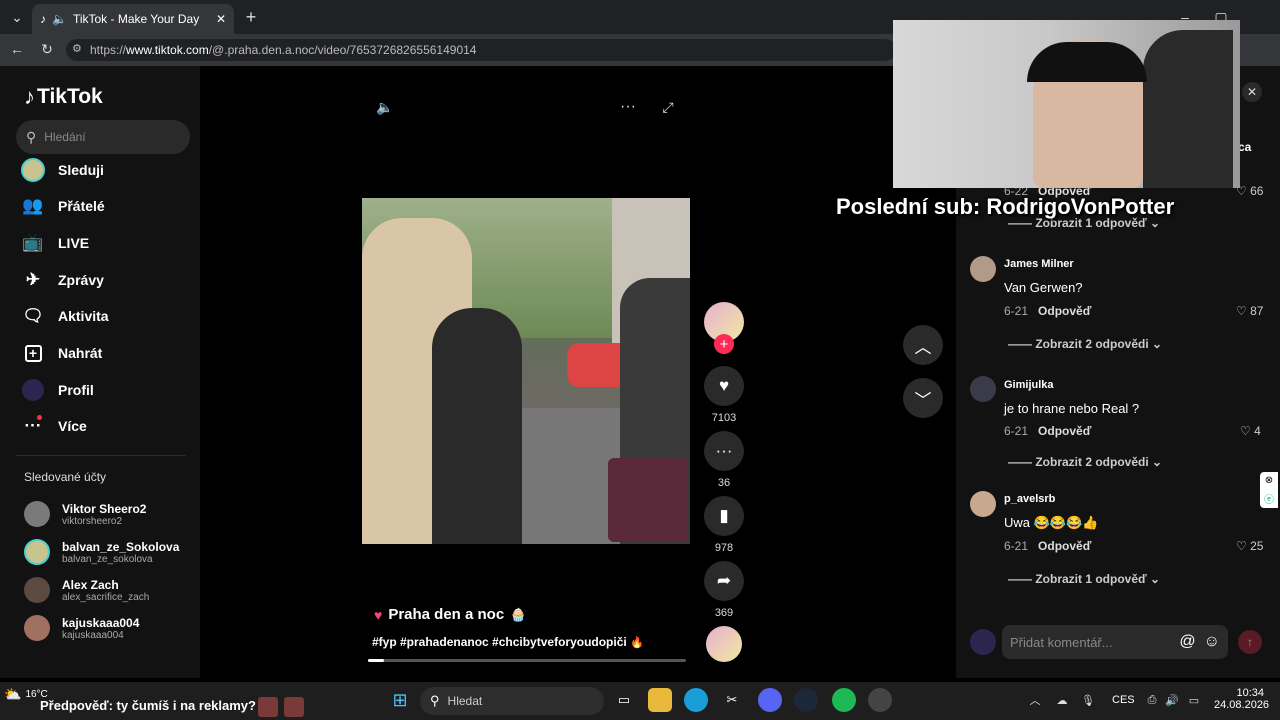 The image size is (1280, 720). I want to click on close-circle-icon: ⊗, so click(1269, 480).